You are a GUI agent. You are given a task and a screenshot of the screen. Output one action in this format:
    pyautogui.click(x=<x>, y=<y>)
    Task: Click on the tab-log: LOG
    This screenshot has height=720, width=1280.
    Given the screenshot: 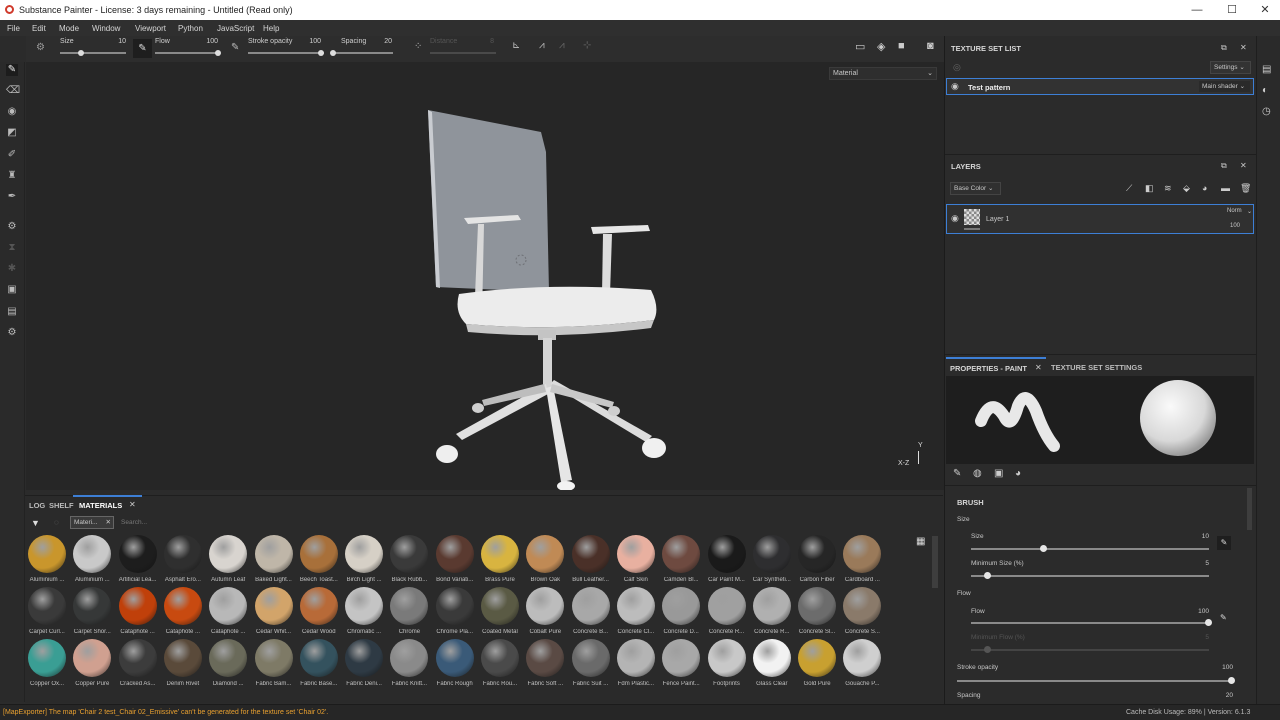 What is the action you would take?
    pyautogui.click(x=37, y=505)
    